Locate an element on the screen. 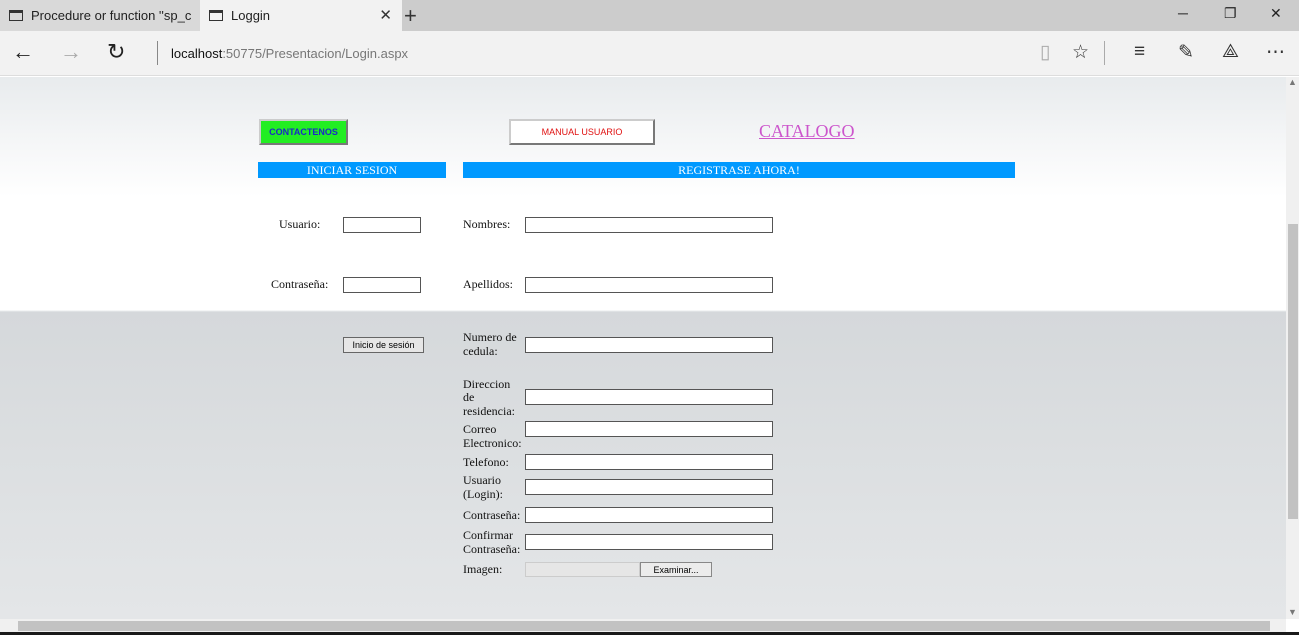 This screenshot has width=1299, height=635. refresh-icon: ↻ is located at coordinates (116, 52).